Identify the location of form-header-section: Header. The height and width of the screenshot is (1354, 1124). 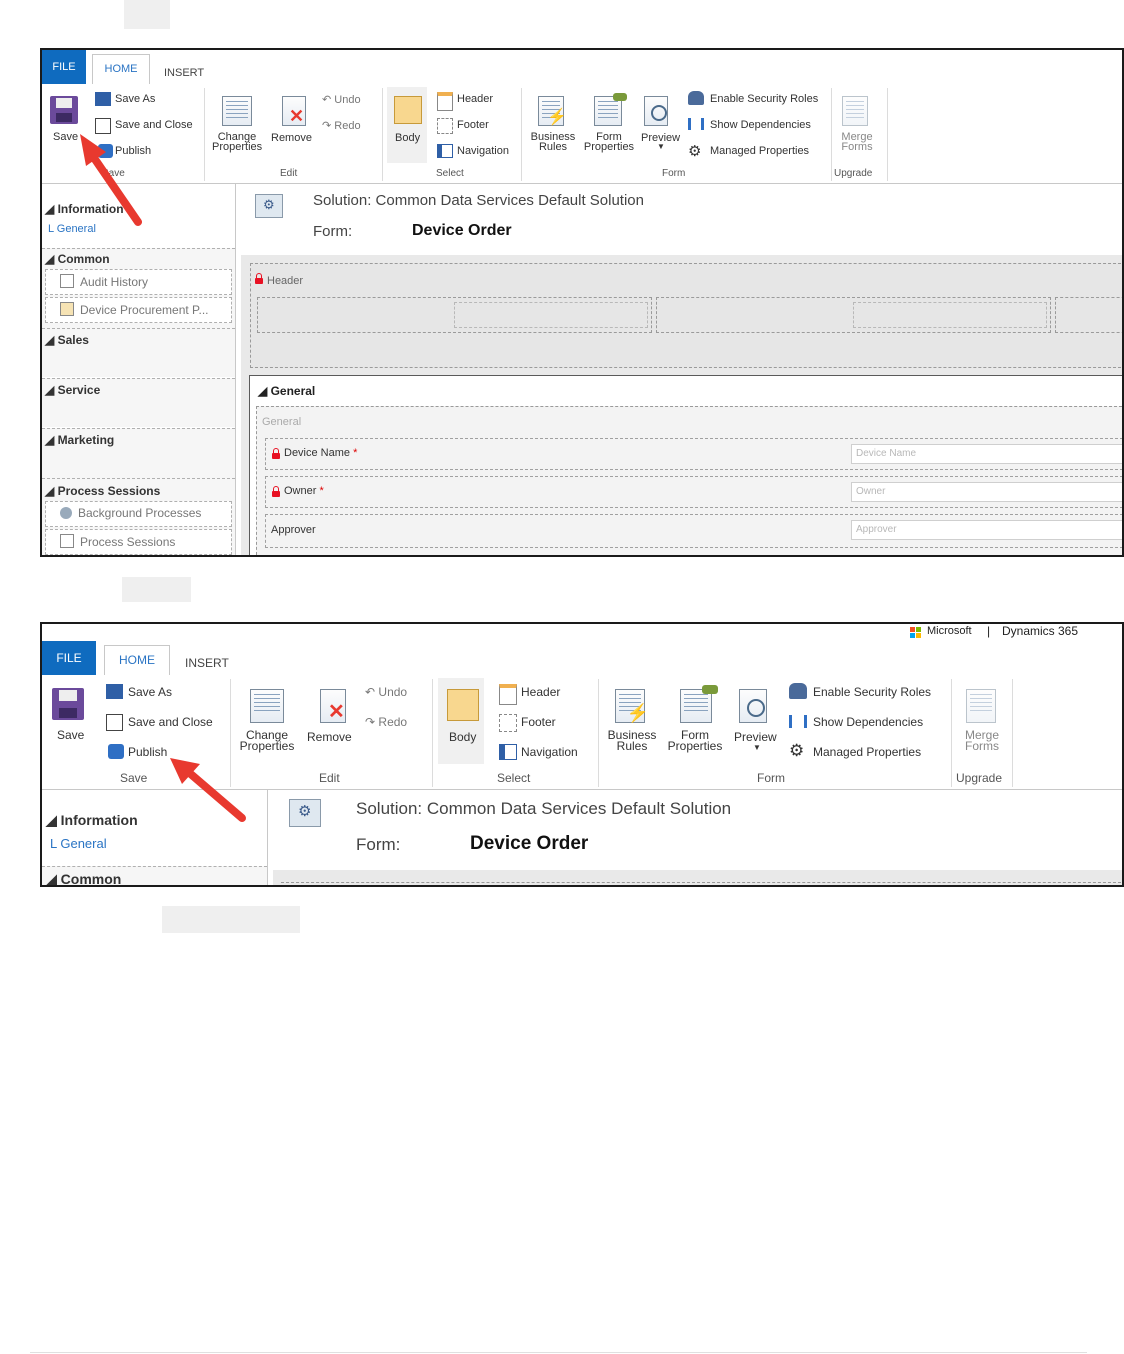
(686, 315).